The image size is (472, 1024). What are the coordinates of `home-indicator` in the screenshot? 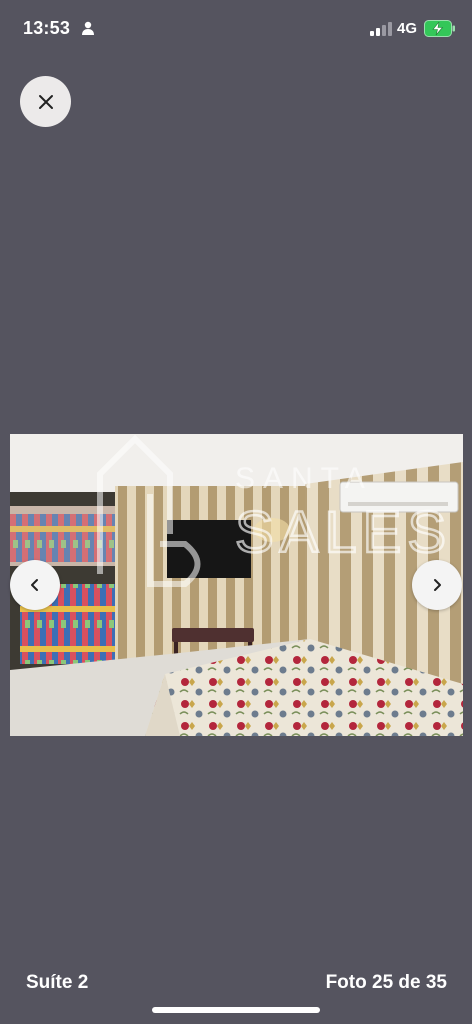 It's located at (236, 1010).